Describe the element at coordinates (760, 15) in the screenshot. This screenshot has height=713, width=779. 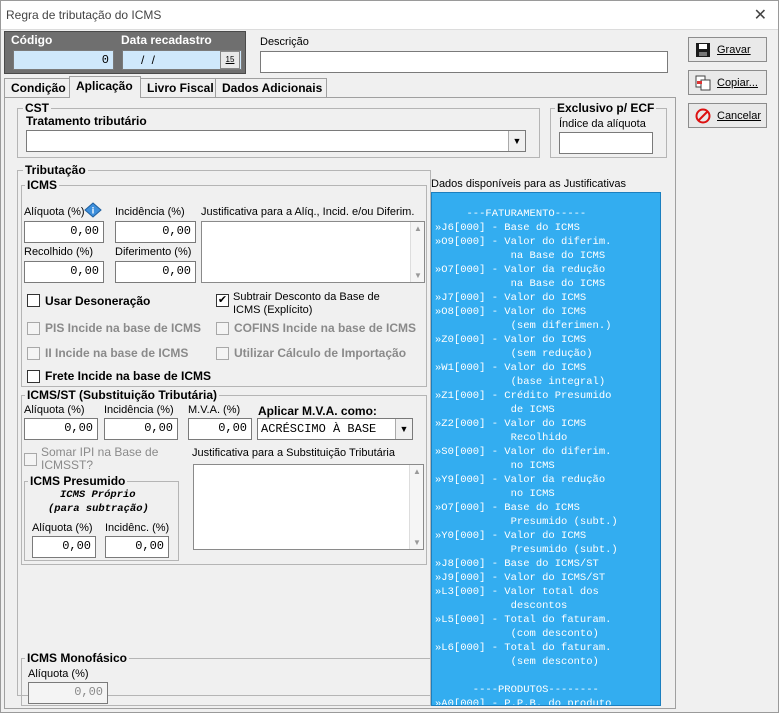
I see `close-icon: ✕` at that location.